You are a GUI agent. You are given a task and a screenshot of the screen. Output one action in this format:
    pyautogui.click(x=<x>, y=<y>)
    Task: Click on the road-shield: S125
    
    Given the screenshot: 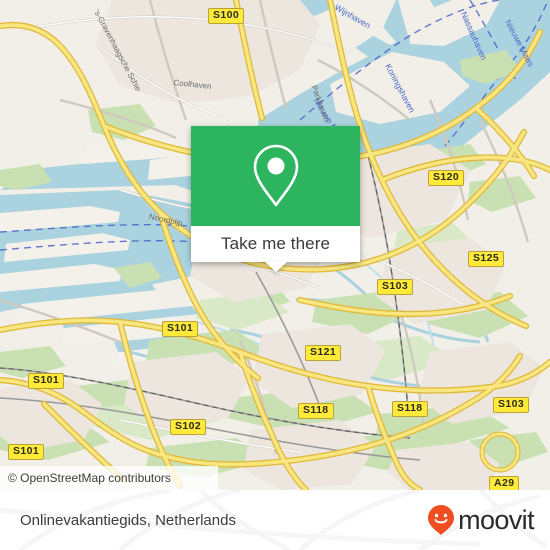 What is the action you would take?
    pyautogui.click(x=486, y=259)
    